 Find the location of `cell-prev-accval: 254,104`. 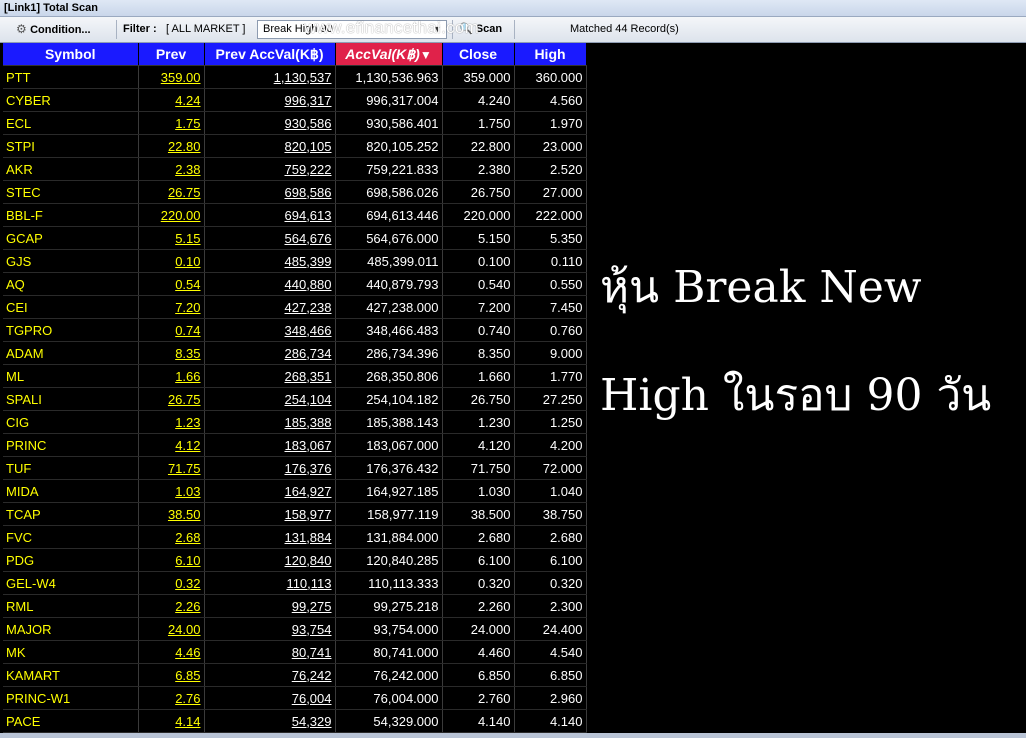

cell-prev-accval: 254,104 is located at coordinates (270, 399).